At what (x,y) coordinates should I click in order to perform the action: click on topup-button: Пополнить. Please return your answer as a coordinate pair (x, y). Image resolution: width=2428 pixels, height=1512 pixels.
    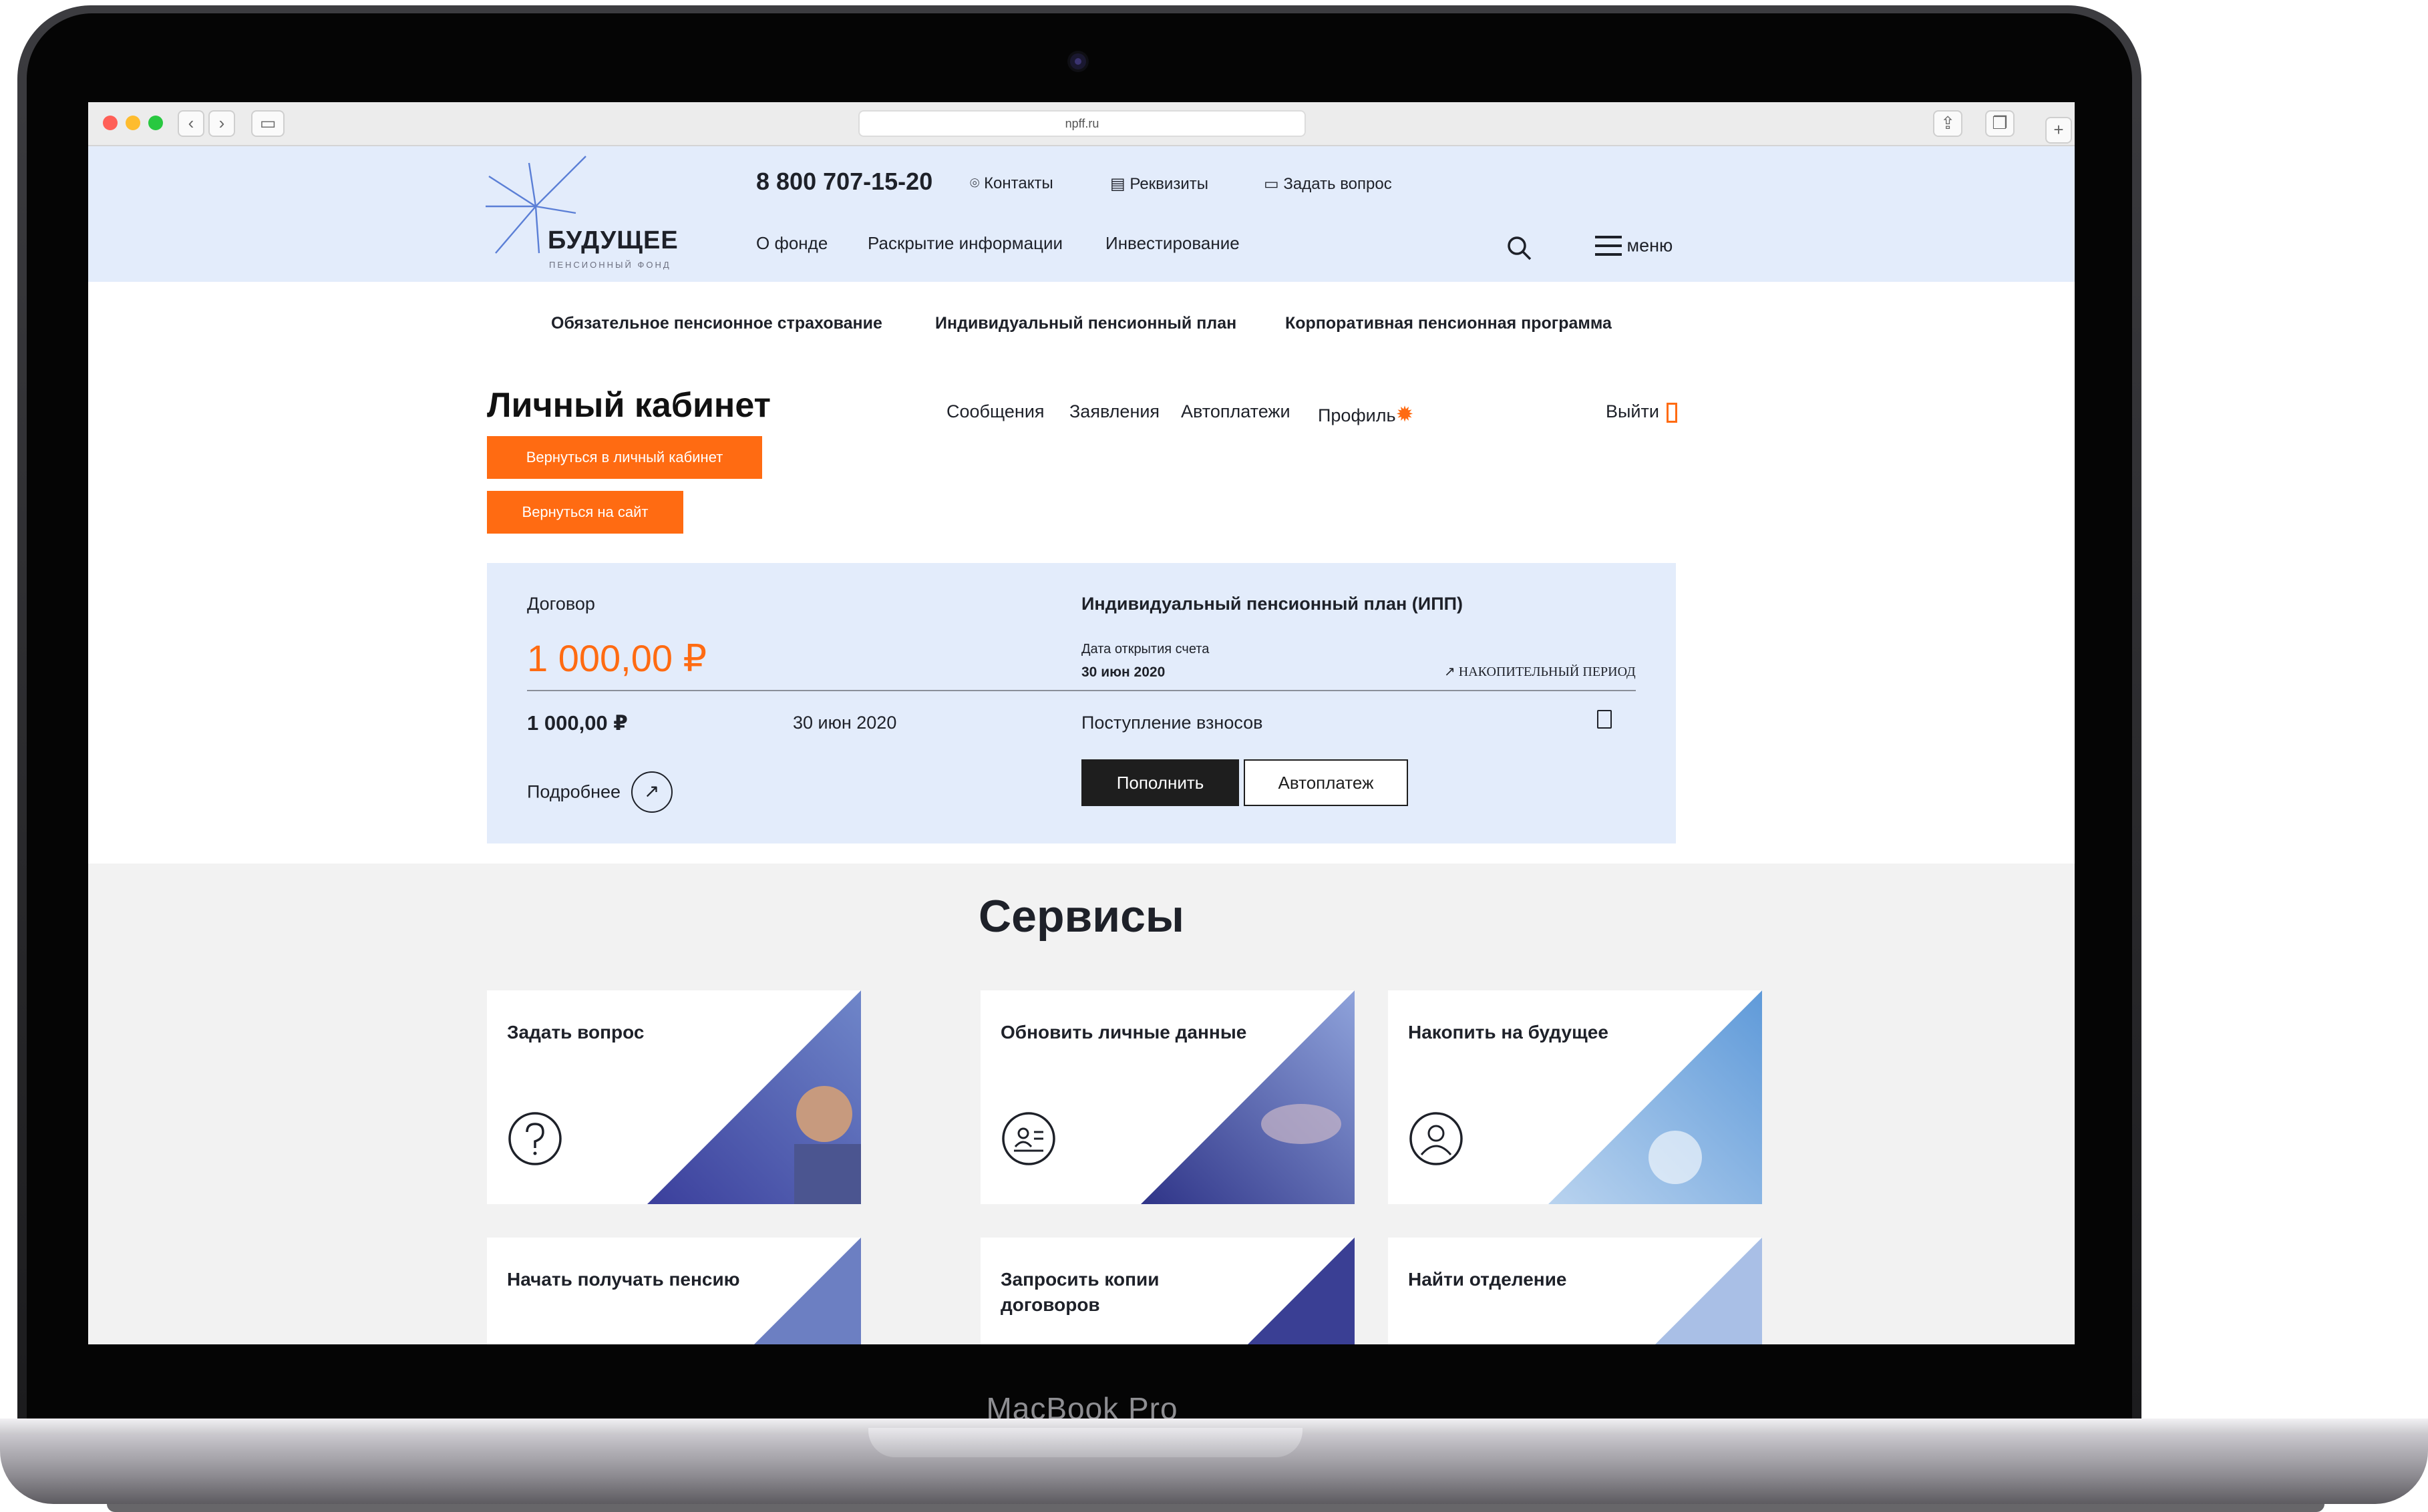
    Looking at the image, I should click on (1160, 782).